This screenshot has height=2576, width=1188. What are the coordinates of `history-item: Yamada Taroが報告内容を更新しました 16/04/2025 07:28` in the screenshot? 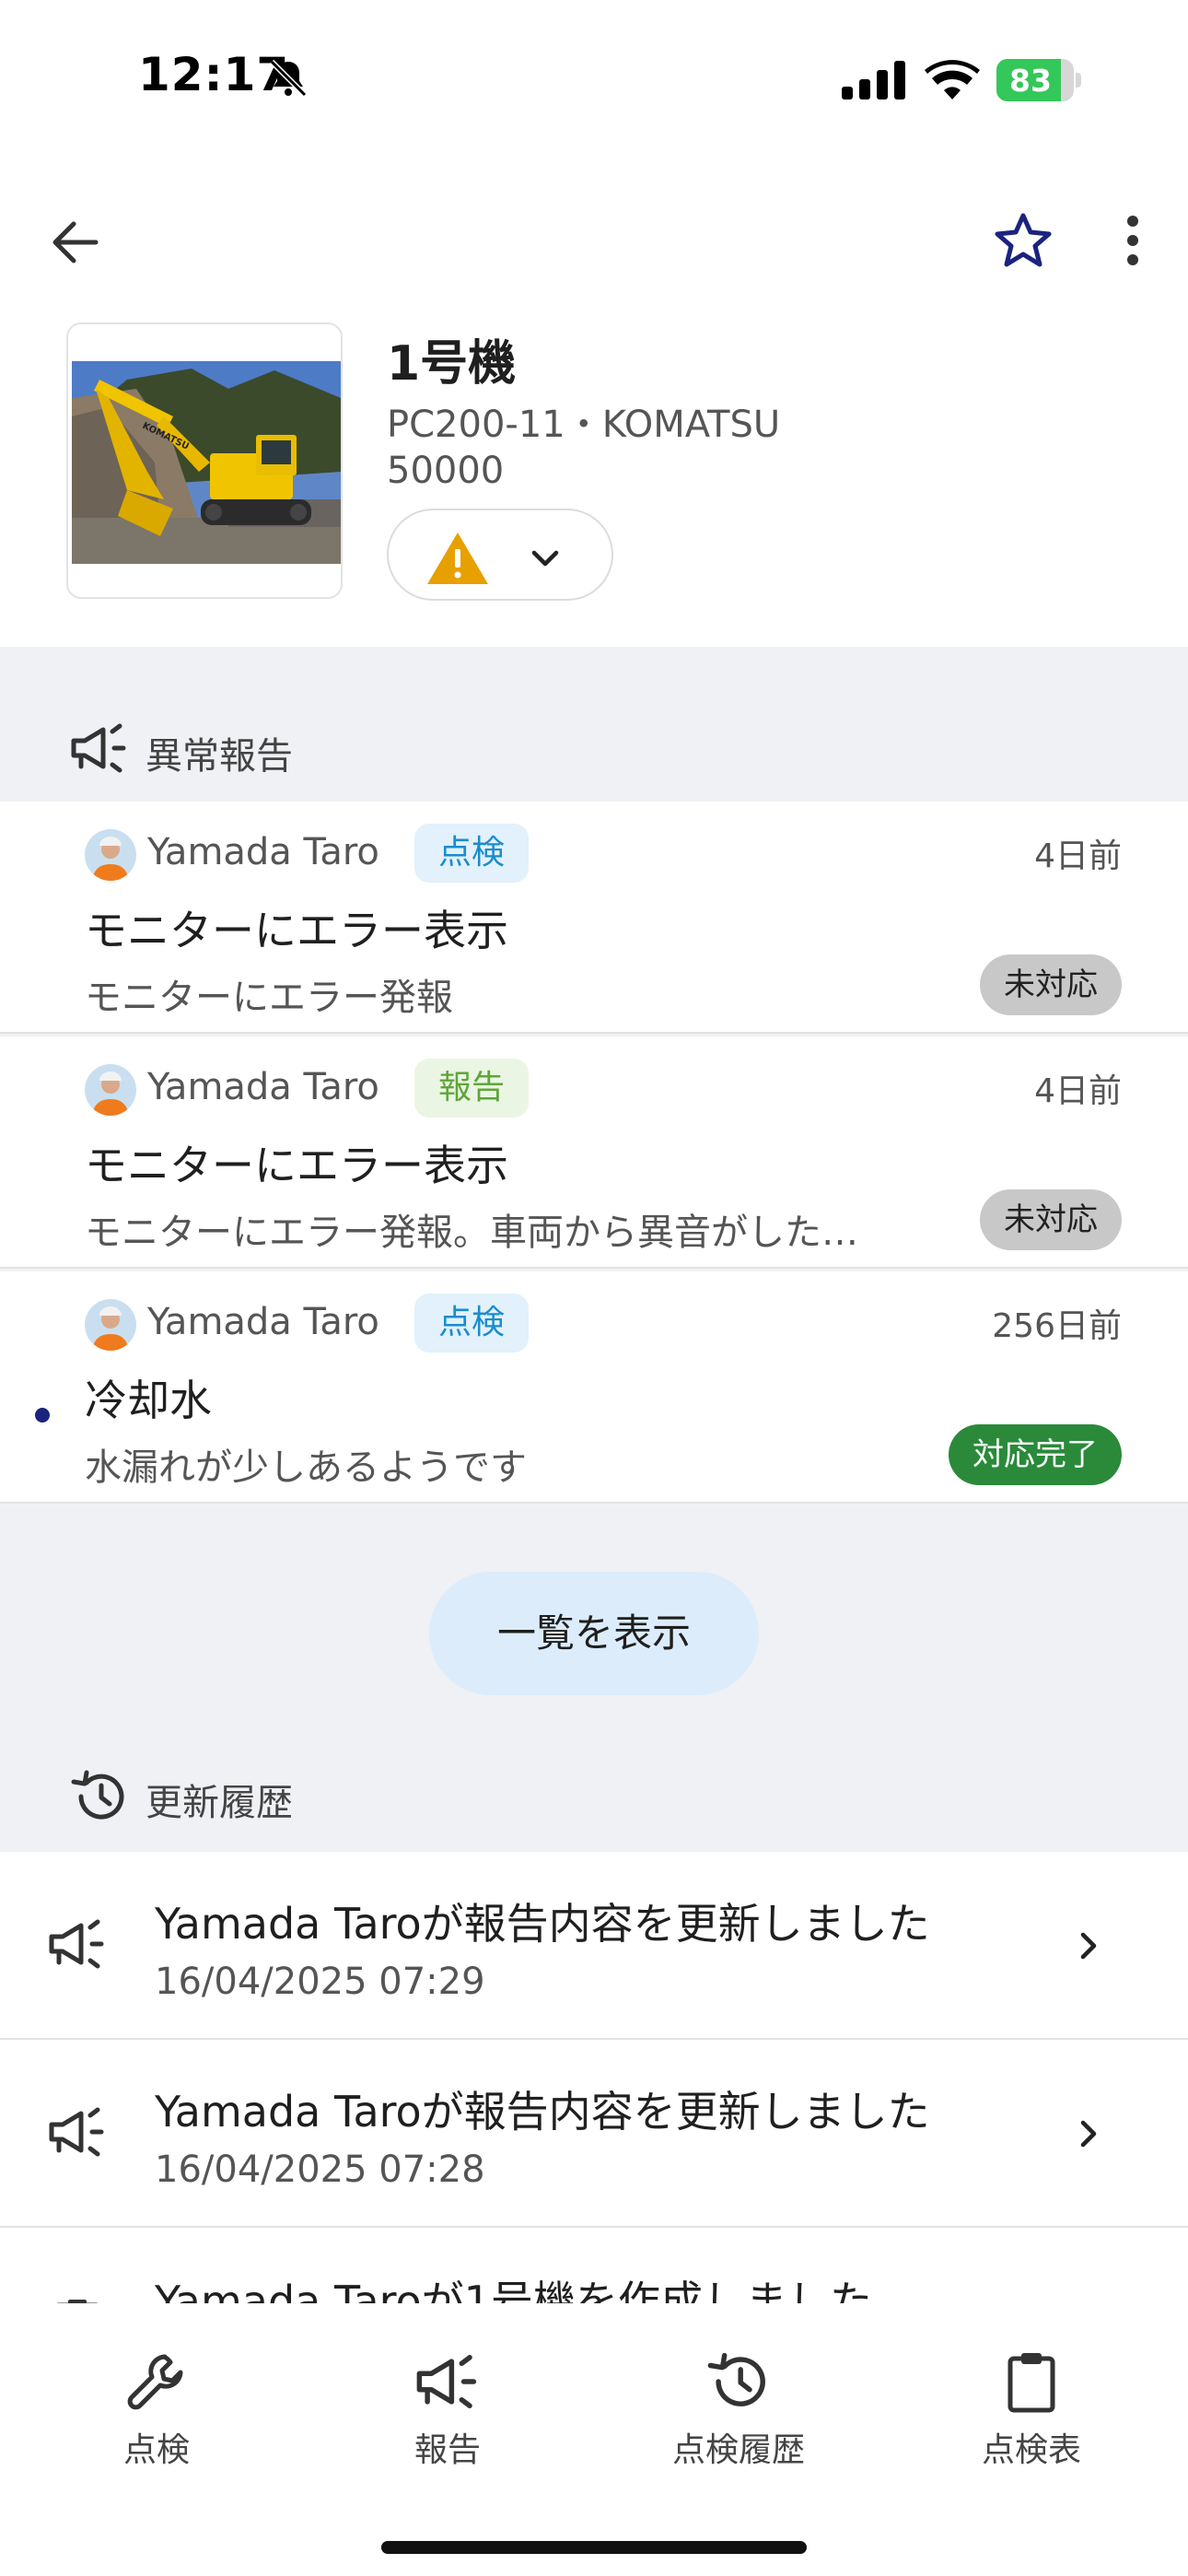 It's located at (594, 2134).